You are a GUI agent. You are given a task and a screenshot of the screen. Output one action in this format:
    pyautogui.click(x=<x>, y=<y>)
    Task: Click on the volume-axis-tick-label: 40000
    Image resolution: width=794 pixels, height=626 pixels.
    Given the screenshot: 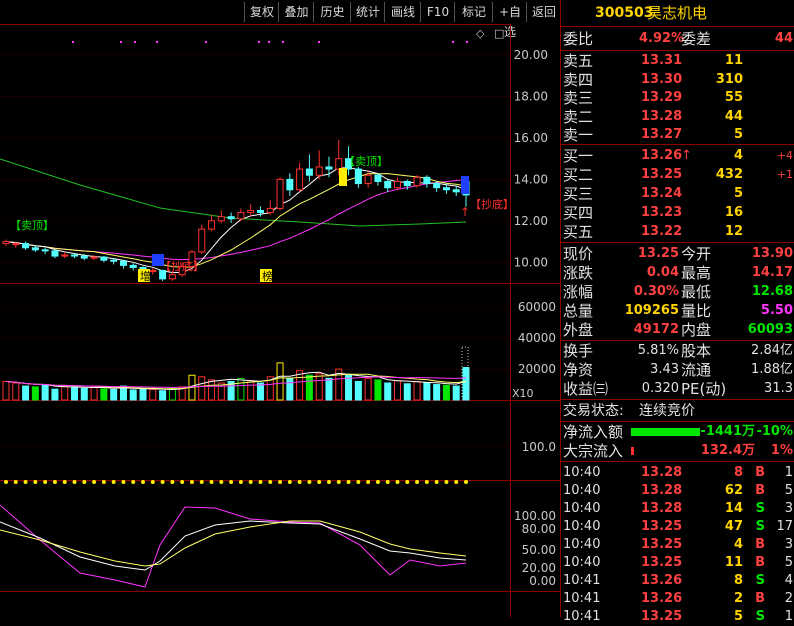 What is the action you would take?
    pyautogui.click(x=537, y=338)
    